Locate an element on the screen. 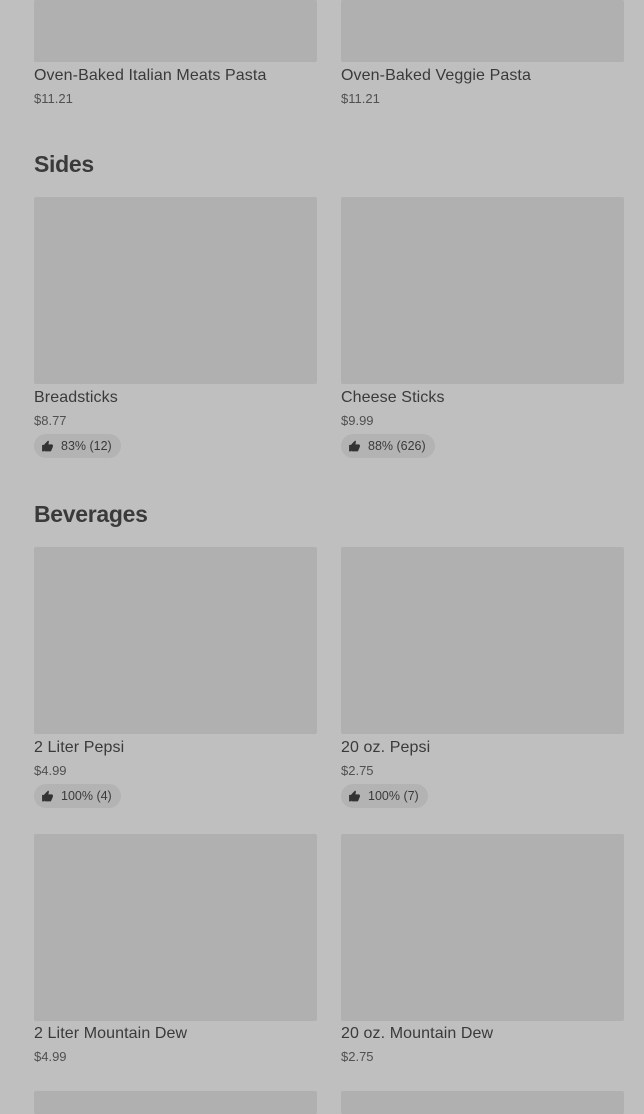 This screenshot has width=644, height=1114. menu-item-card: 2 Liter Pepsi $4.99 100% (4) is located at coordinates (175, 678).